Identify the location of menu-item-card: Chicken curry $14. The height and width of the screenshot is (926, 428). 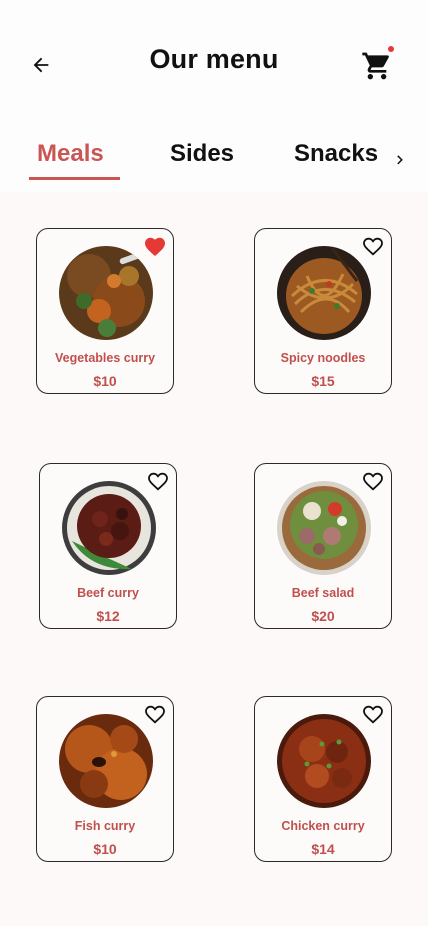
(323, 779).